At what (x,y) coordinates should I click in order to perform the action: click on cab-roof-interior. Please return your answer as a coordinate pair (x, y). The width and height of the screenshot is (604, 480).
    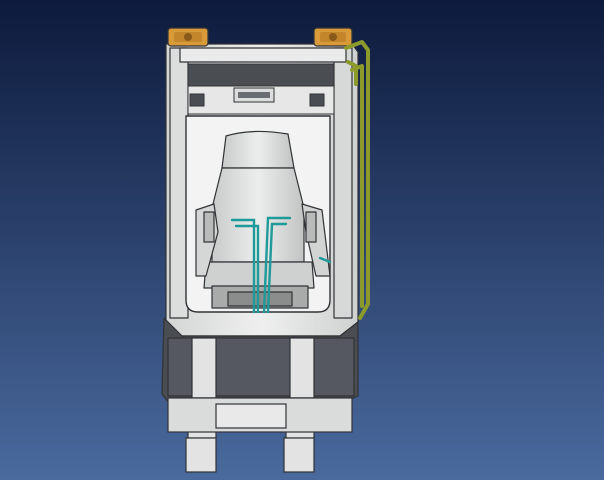
    Looking at the image, I should click on (261, 89).